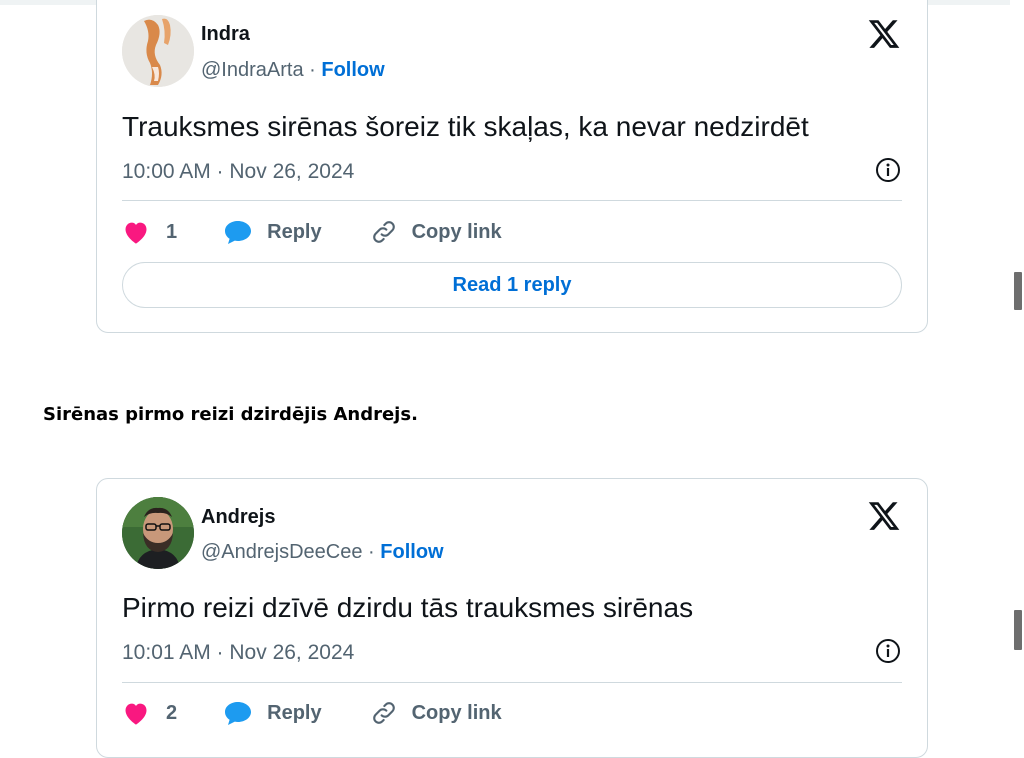 This screenshot has height=758, width=1024. Describe the element at coordinates (1017, 365) in the screenshot. I see `scrollbar` at that location.